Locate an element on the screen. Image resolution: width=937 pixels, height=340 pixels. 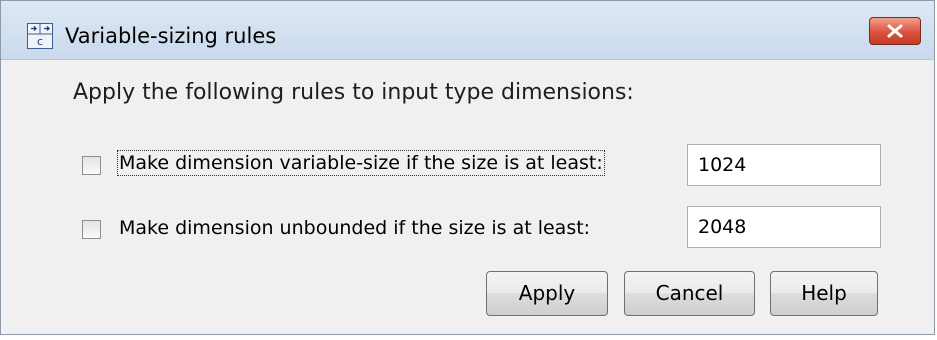
unbounded-checkbox is located at coordinates (91, 229).